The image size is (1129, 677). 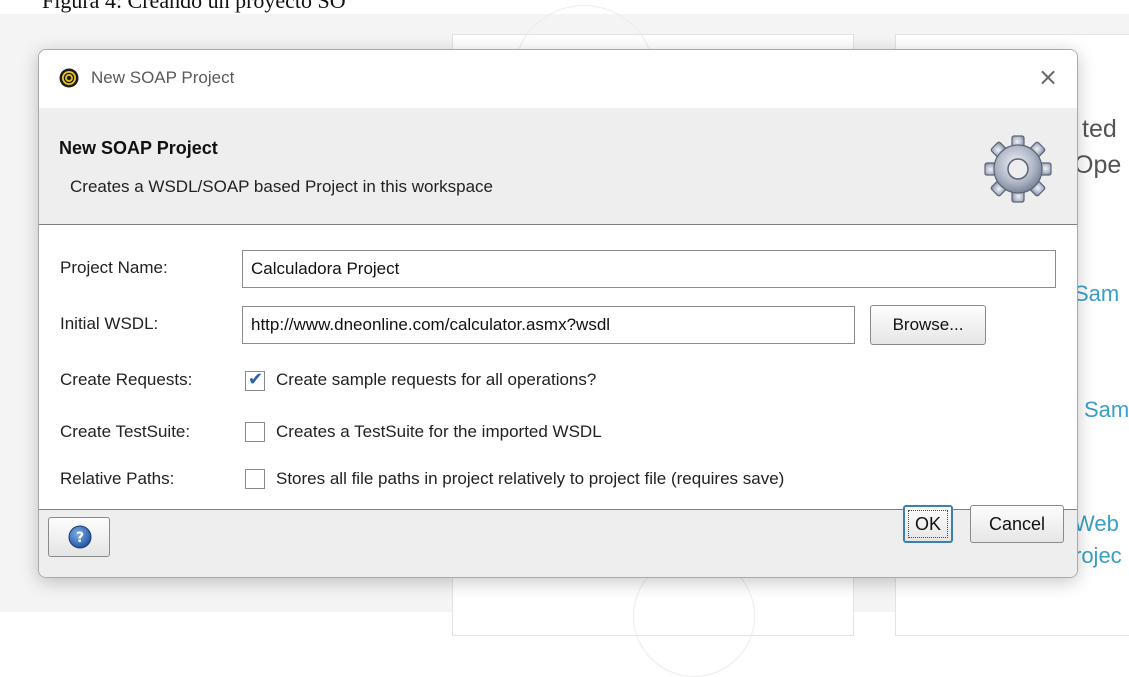 I want to click on project-name-label: Project Name:, so click(x=114, y=267).